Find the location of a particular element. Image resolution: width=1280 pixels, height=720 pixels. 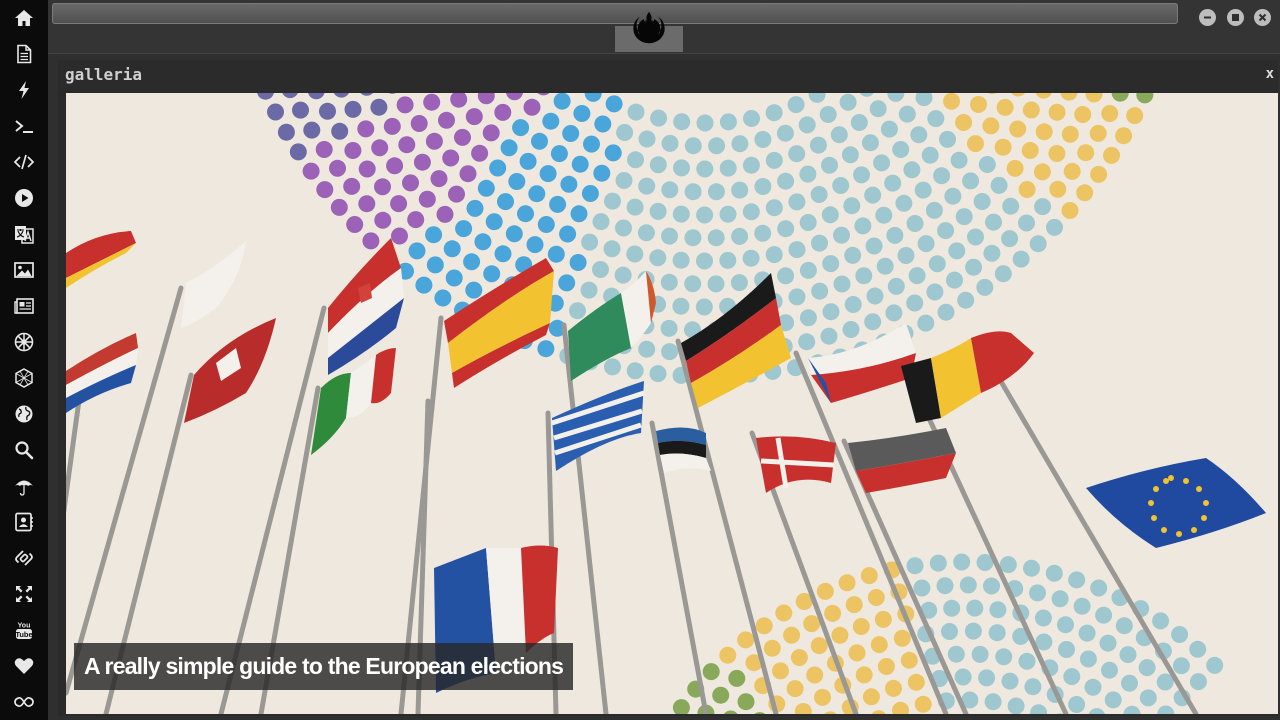

expand-button is located at coordinates (24, 594).